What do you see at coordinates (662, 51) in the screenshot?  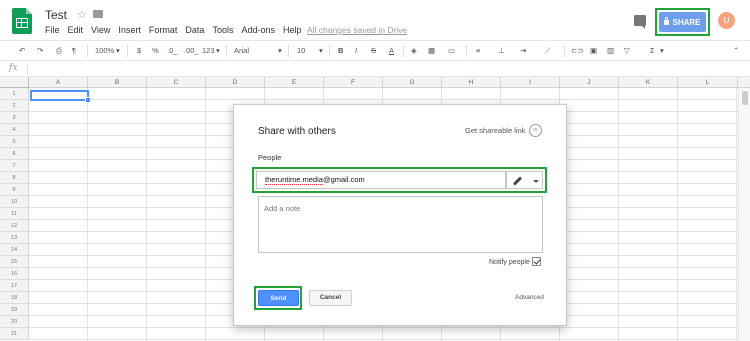 I see `functions-dropdown-icon: ▾` at bounding box center [662, 51].